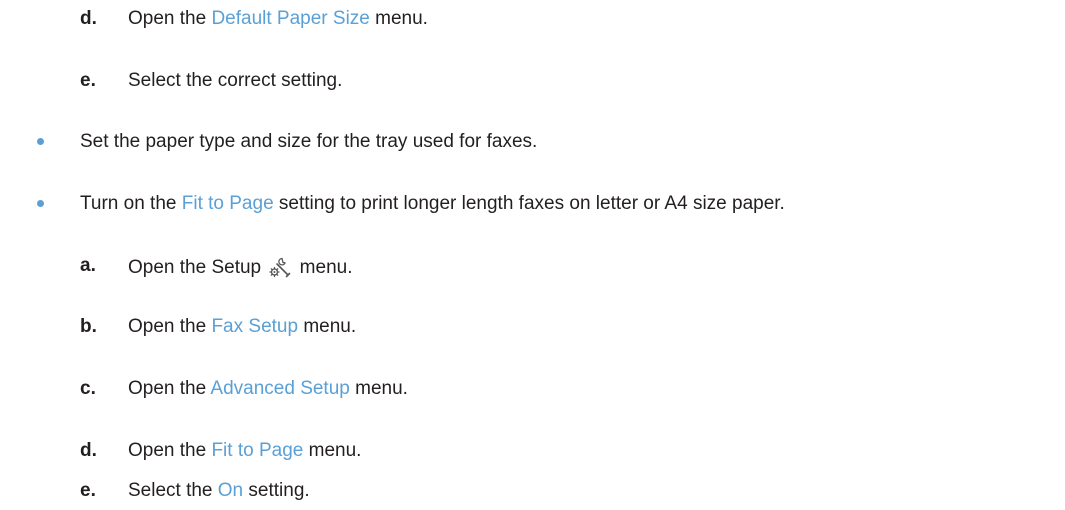 This screenshot has height=510, width=1065. What do you see at coordinates (88, 265) in the screenshot?
I see `step-marker-a: a.` at bounding box center [88, 265].